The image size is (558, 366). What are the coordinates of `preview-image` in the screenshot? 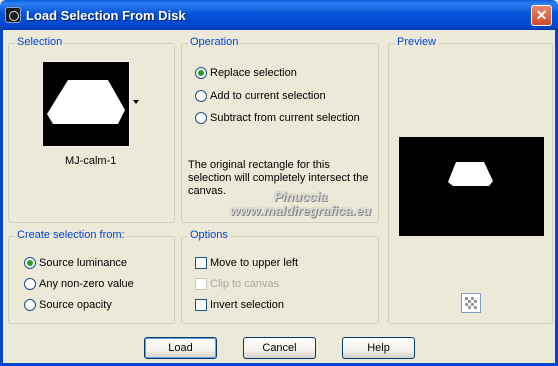 It's located at (471, 186).